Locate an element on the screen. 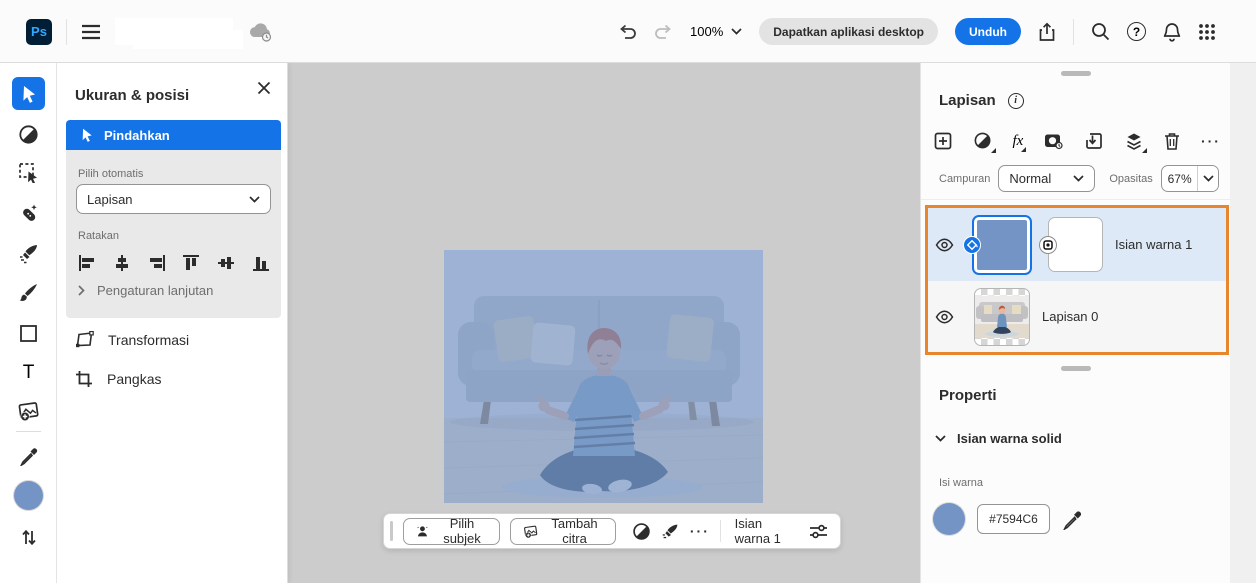  fill-layer-thumbnail is located at coordinates (997, 244).